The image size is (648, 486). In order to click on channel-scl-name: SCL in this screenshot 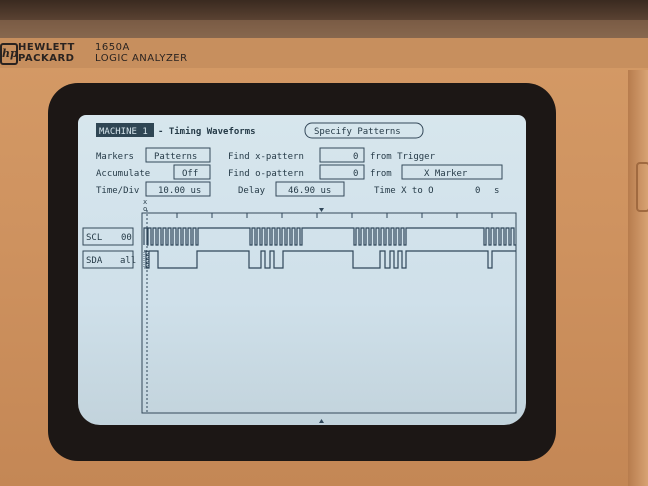, I will do `click(94, 238)`.